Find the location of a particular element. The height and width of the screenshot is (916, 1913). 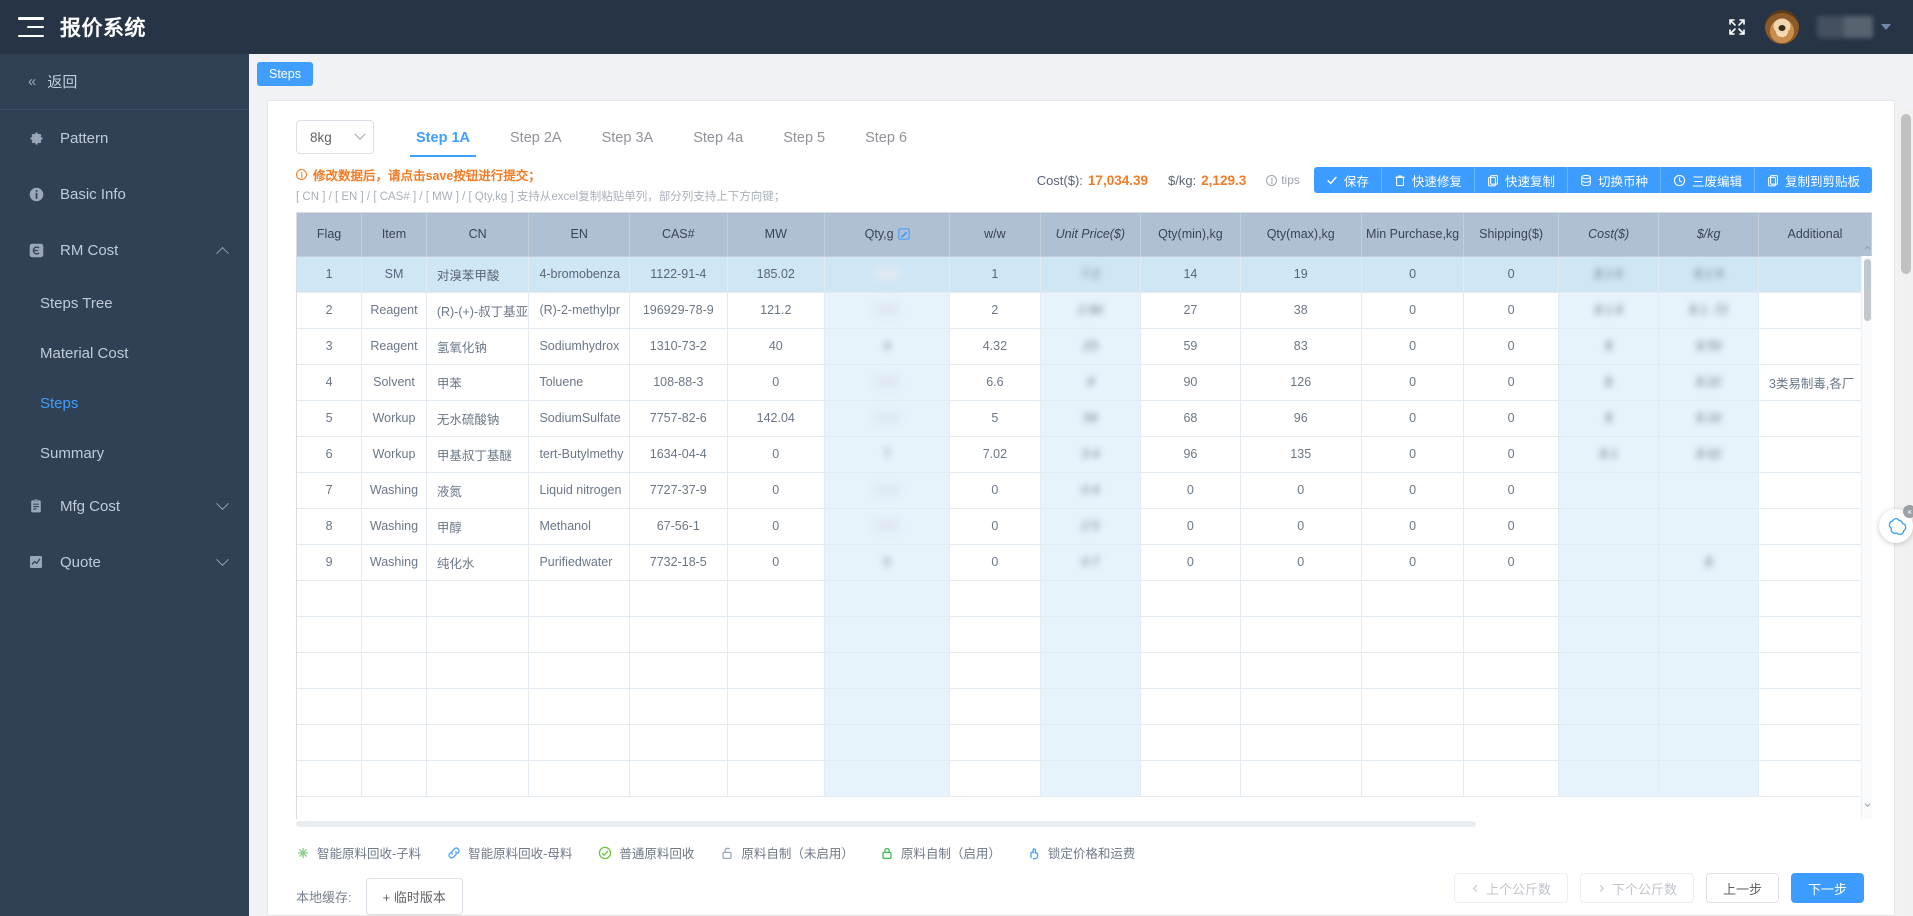

table-cell-unit_price: 4 is located at coordinates (1091, 382).